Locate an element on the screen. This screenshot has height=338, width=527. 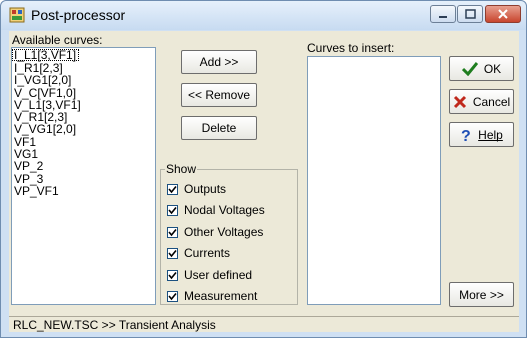
show-option: Other Voltages is located at coordinates (215, 232).